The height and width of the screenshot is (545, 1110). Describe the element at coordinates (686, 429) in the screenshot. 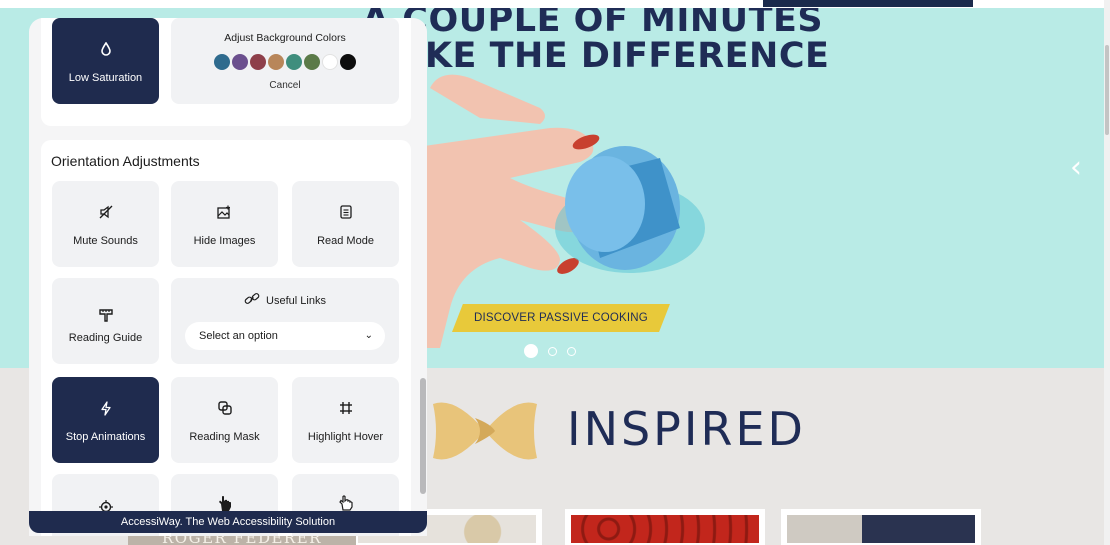

I see `inspired-title: INSPIRED` at that location.